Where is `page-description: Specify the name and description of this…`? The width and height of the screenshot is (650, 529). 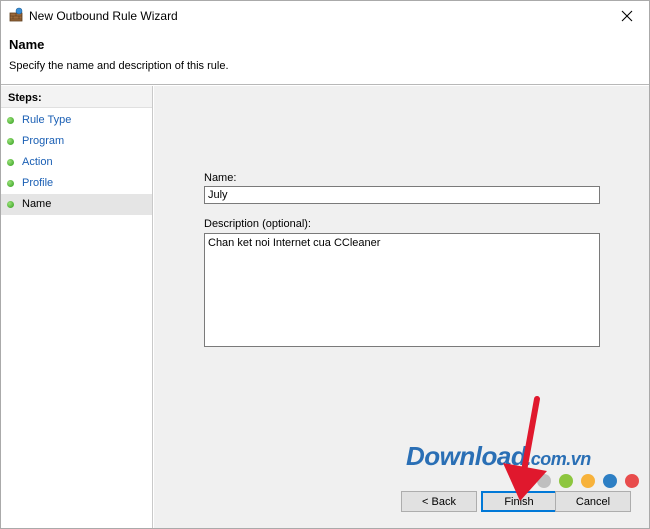 page-description: Specify the name and description of this… is located at coordinates (119, 66).